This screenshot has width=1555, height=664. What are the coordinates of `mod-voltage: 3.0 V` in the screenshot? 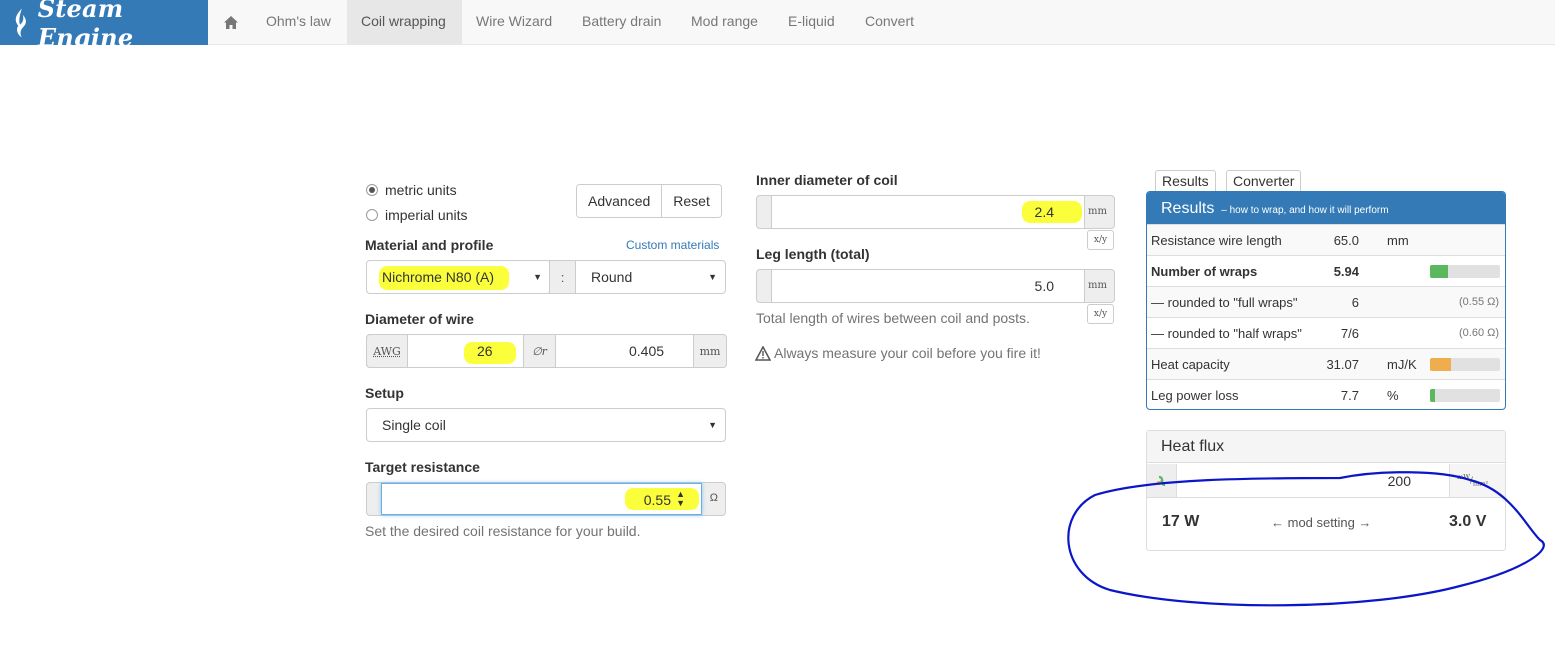 It's located at (1468, 521).